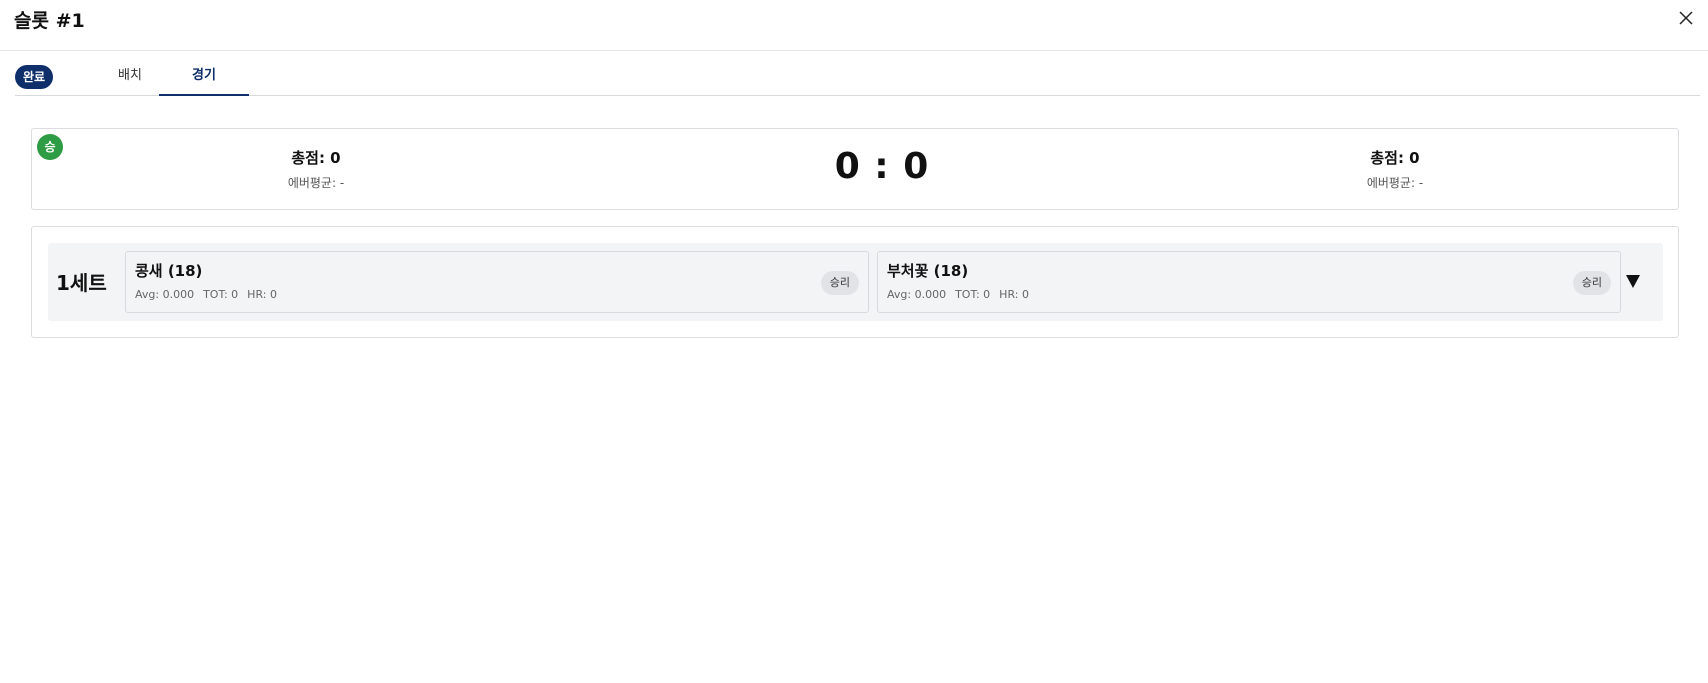  Describe the element at coordinates (1395, 158) in the screenshot. I see `right-total-score: 총점: 0` at that location.